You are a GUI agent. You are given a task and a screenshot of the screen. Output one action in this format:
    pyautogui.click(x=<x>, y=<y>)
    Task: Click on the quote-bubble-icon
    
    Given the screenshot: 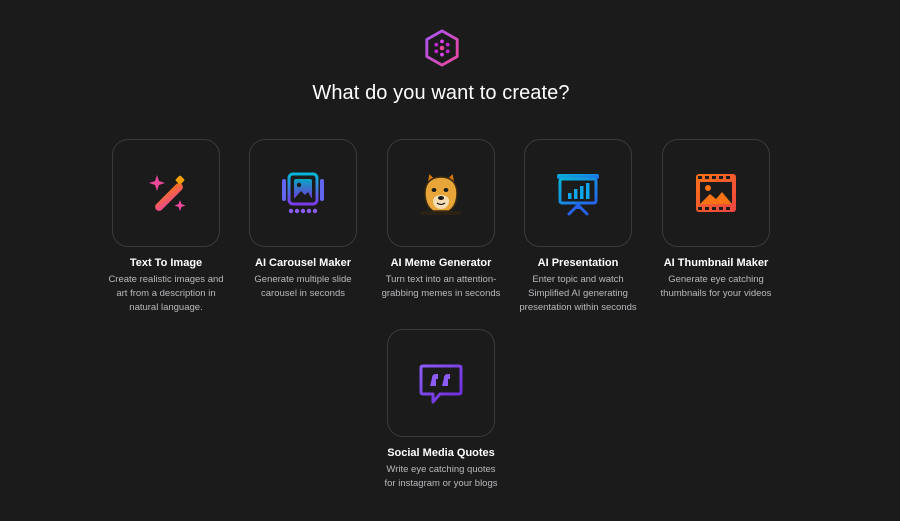 What is the action you would take?
    pyautogui.click(x=441, y=384)
    